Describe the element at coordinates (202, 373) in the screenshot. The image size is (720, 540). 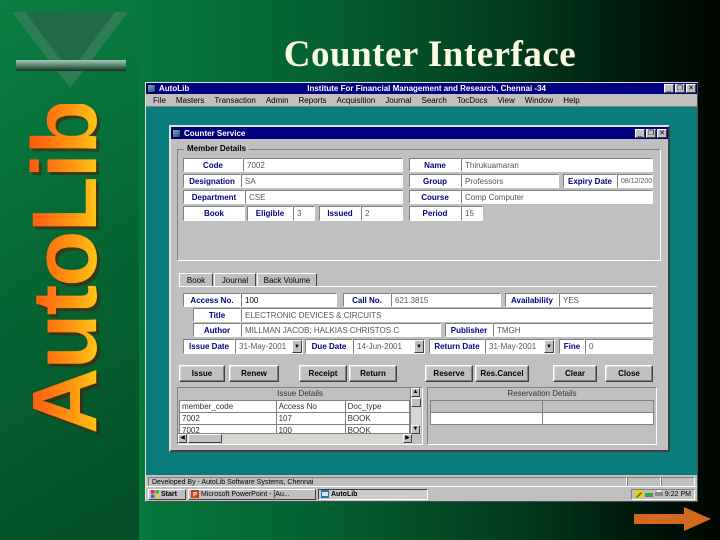
I see `issue-button: Issue` at that location.